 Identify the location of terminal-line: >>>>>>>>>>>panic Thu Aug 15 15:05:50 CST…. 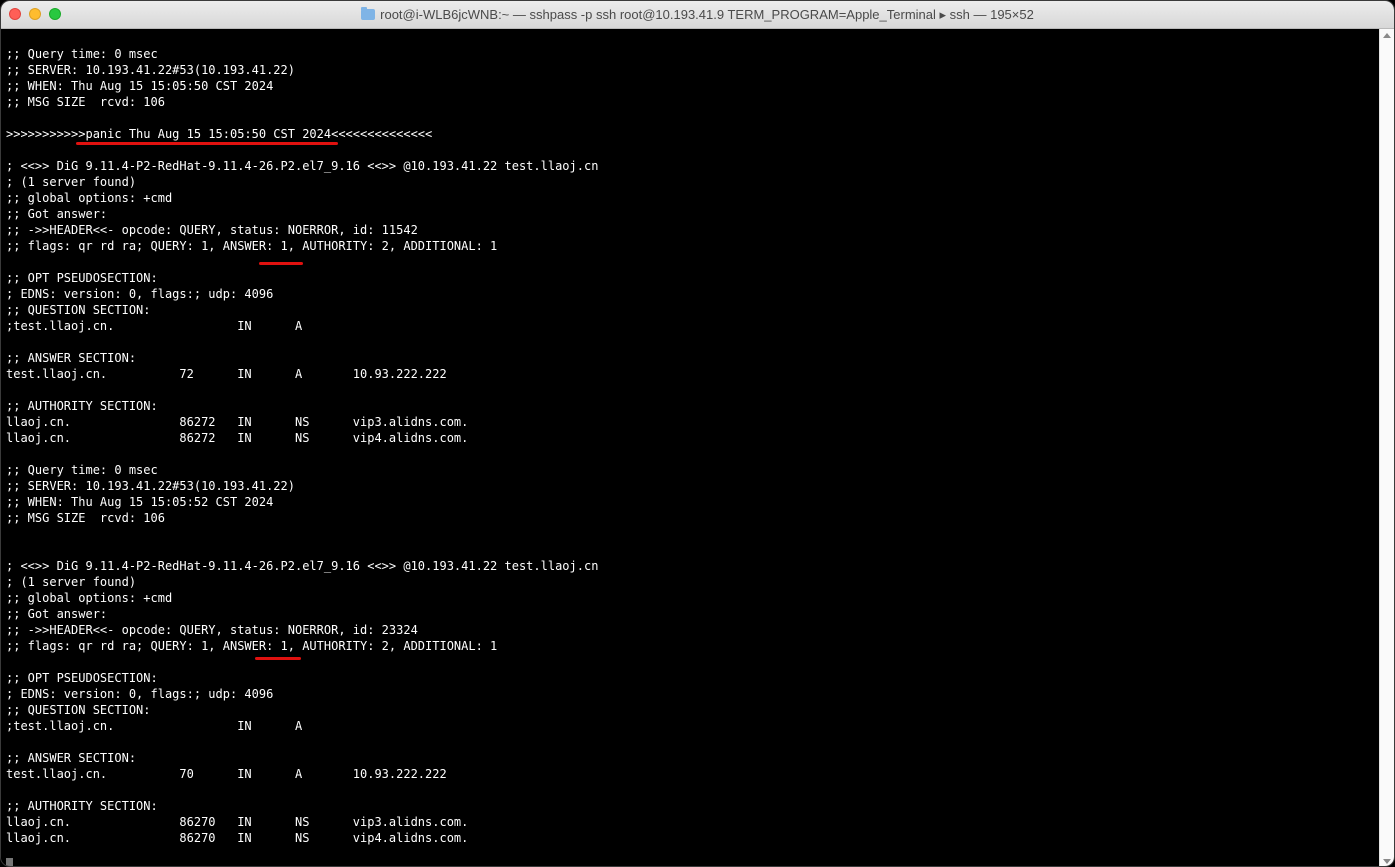
(219, 134).